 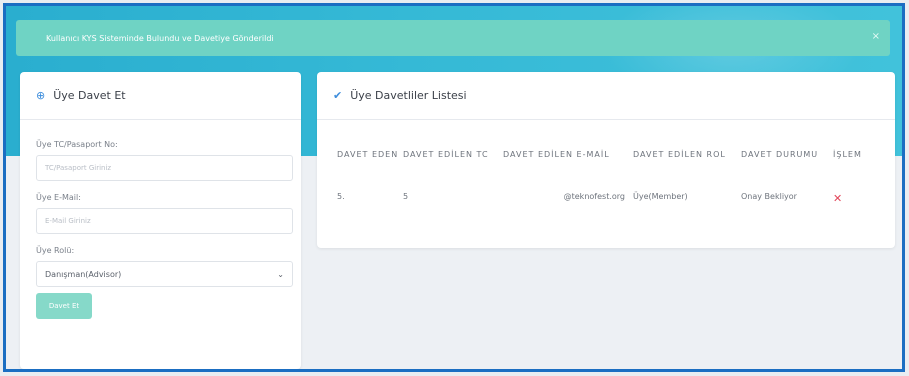 What do you see at coordinates (606, 96) in the screenshot?
I see `invites-card-header: ✔ Üye Davetliler Listesi` at bounding box center [606, 96].